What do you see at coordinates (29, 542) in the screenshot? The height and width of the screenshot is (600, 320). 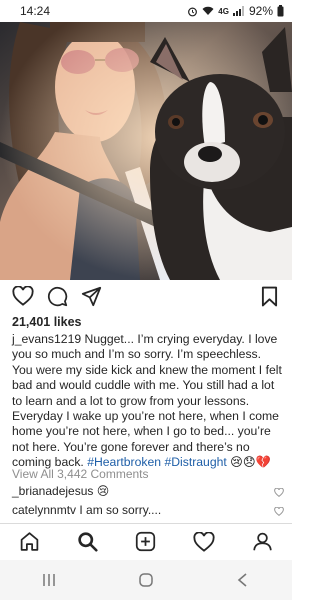 I see `home-icon` at bounding box center [29, 542].